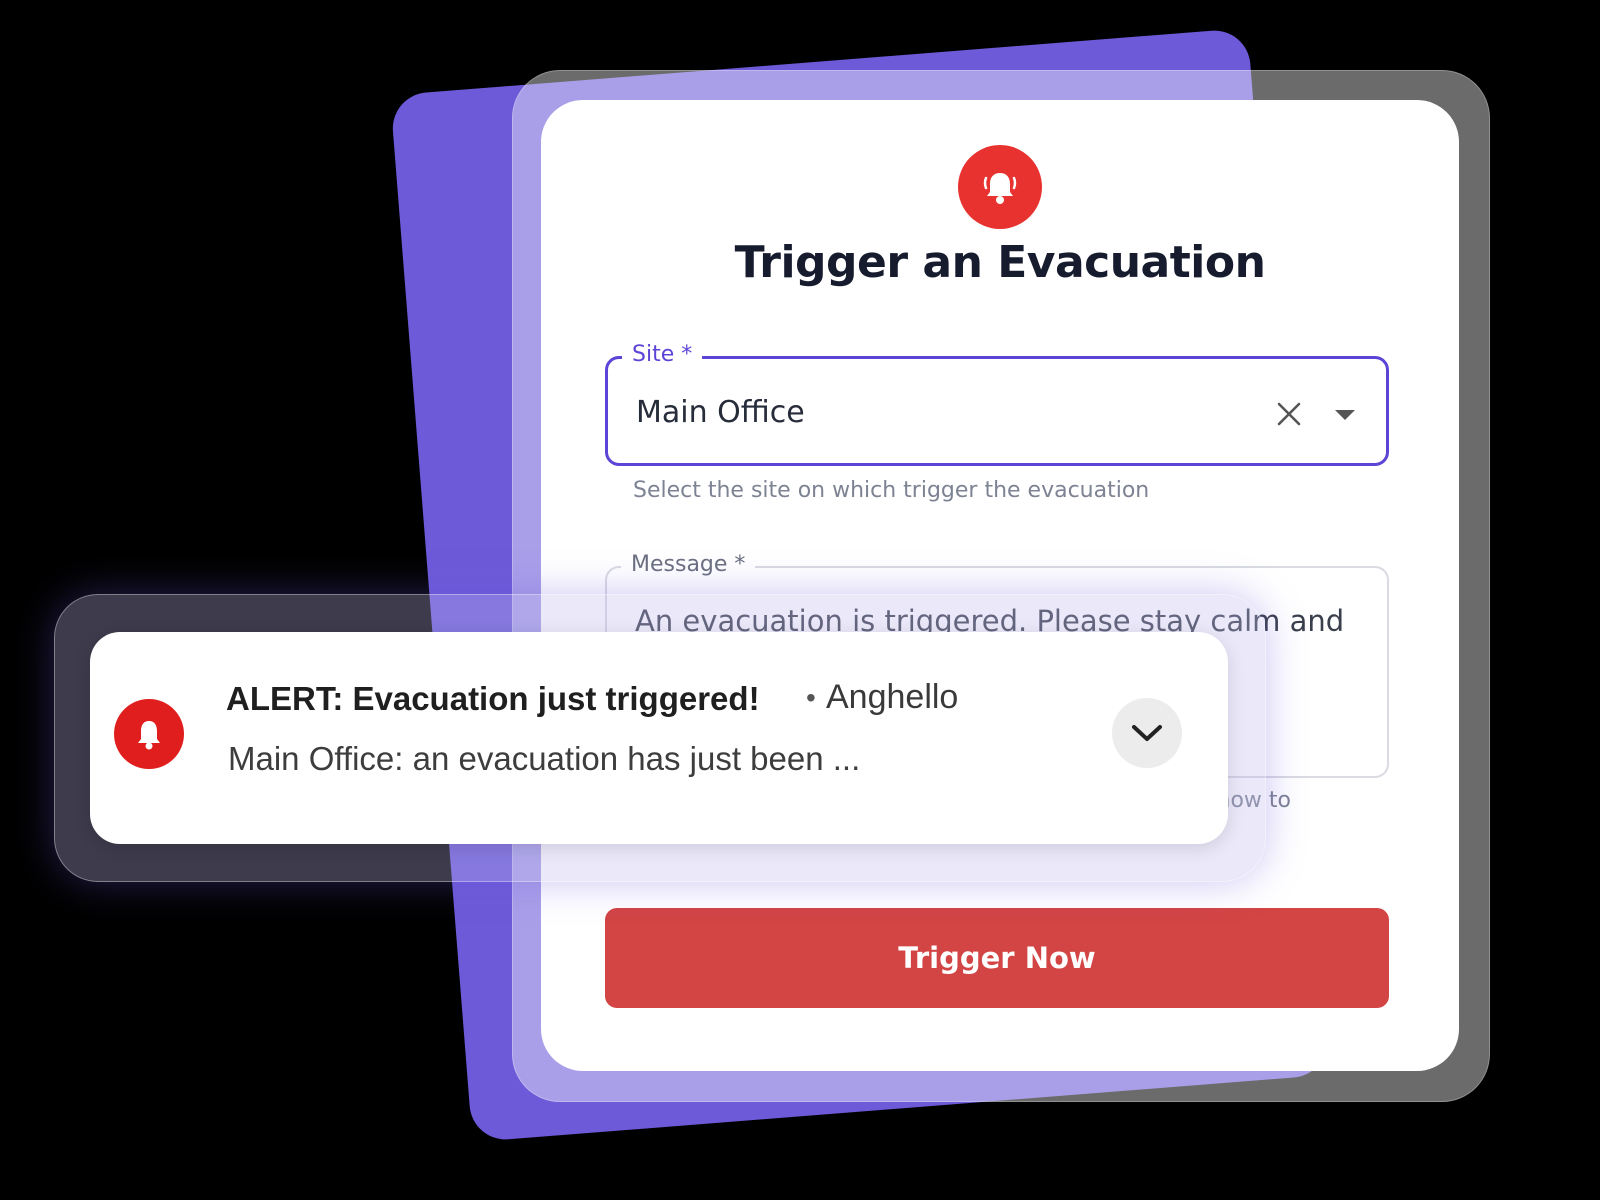  Describe the element at coordinates (997, 958) in the screenshot. I see `trigger-now-button: Trigger Now` at that location.